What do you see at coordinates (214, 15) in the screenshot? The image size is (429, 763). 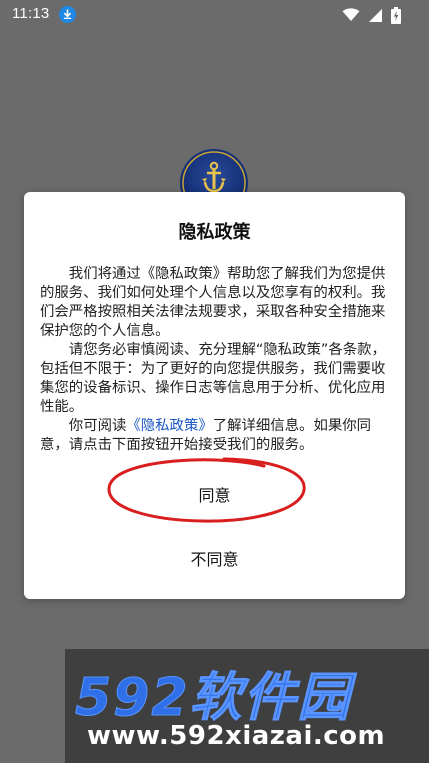 I see `status-bar: 11:13` at bounding box center [214, 15].